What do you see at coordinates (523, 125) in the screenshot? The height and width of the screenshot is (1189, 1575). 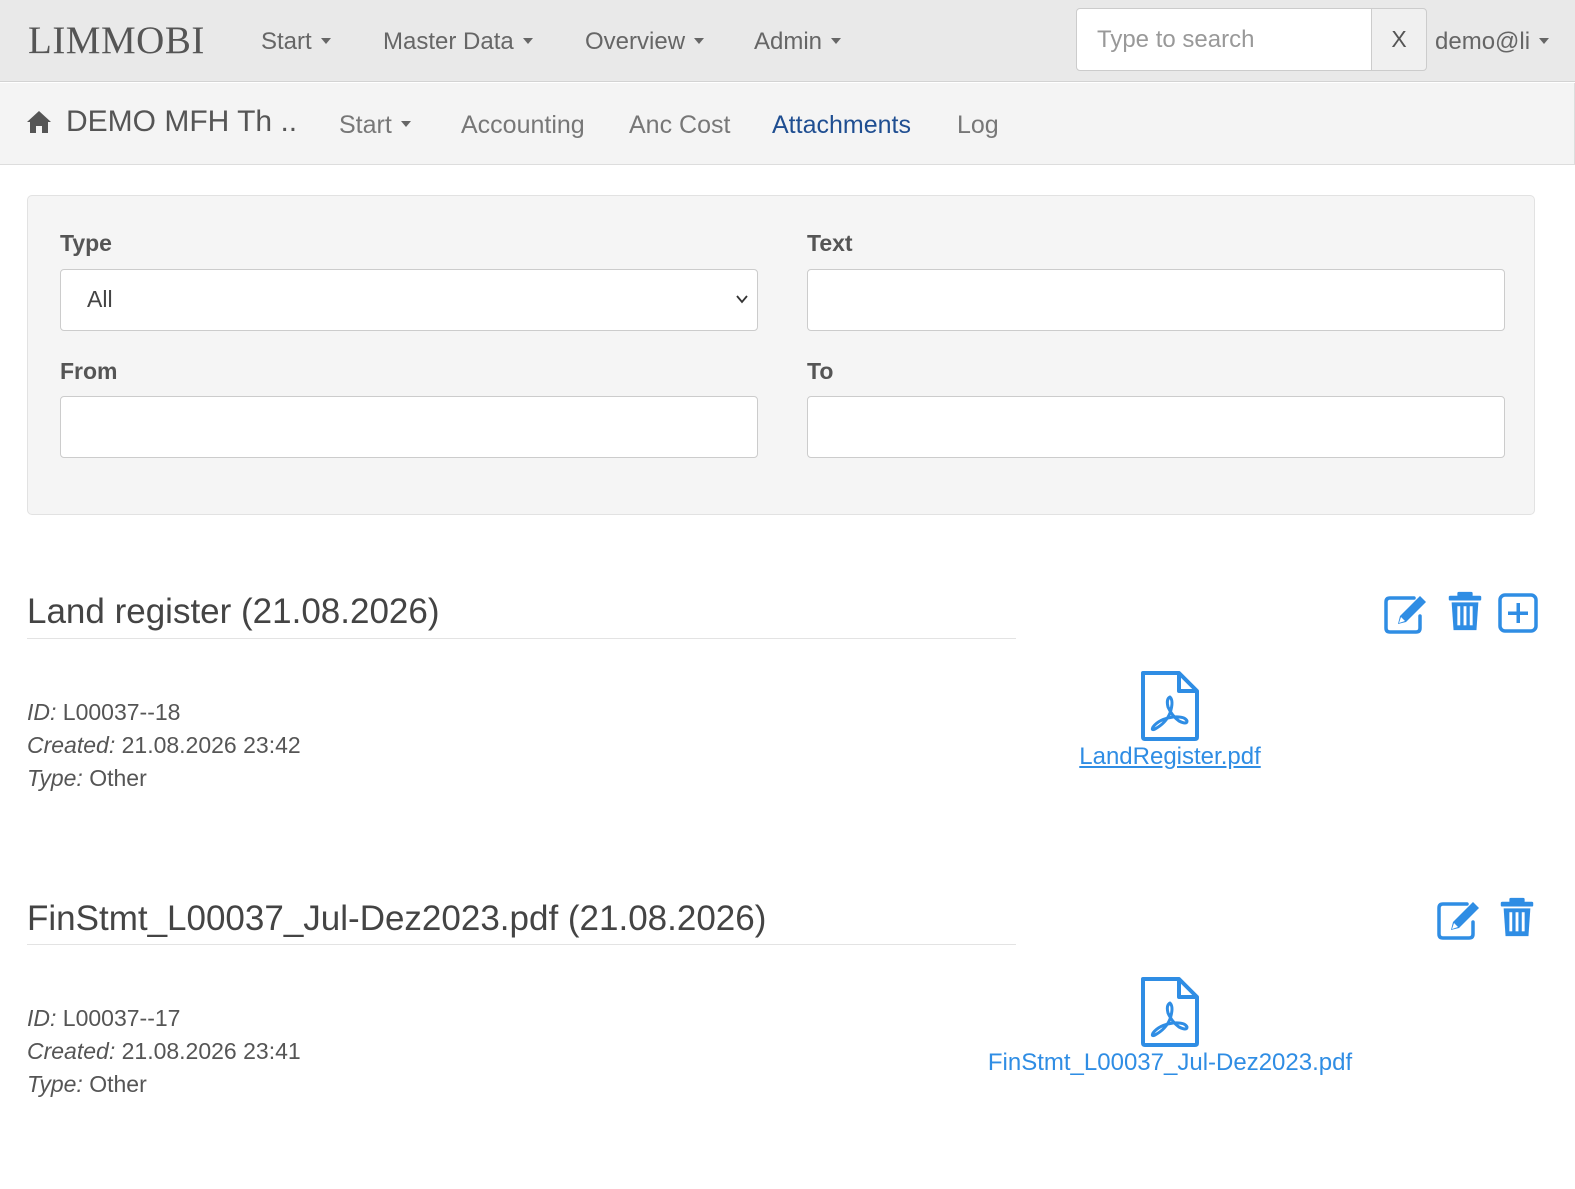 I see `subnav-accounting: Accounting` at bounding box center [523, 125].